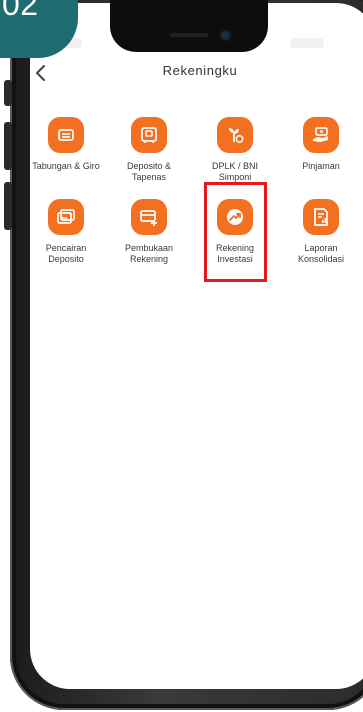  What do you see at coordinates (8, 146) in the screenshot?
I see `volume-up-button` at bounding box center [8, 146].